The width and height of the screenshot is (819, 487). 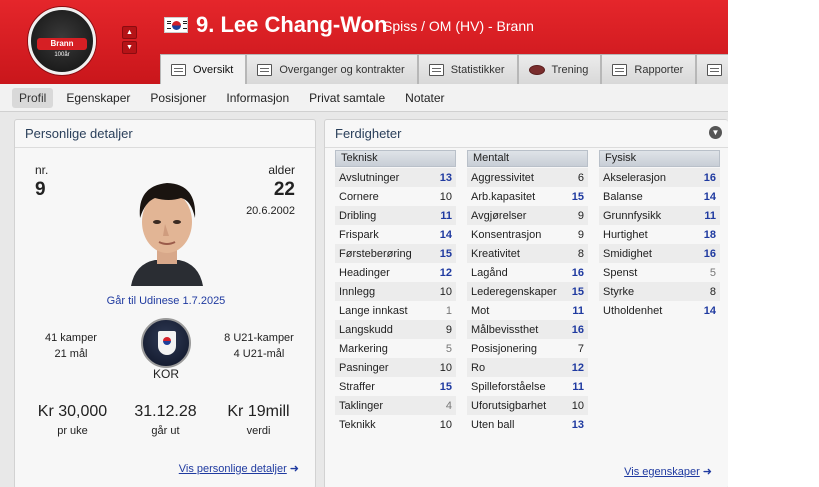 I want to click on skill-row: Taklinger 4, so click(x=395, y=405).